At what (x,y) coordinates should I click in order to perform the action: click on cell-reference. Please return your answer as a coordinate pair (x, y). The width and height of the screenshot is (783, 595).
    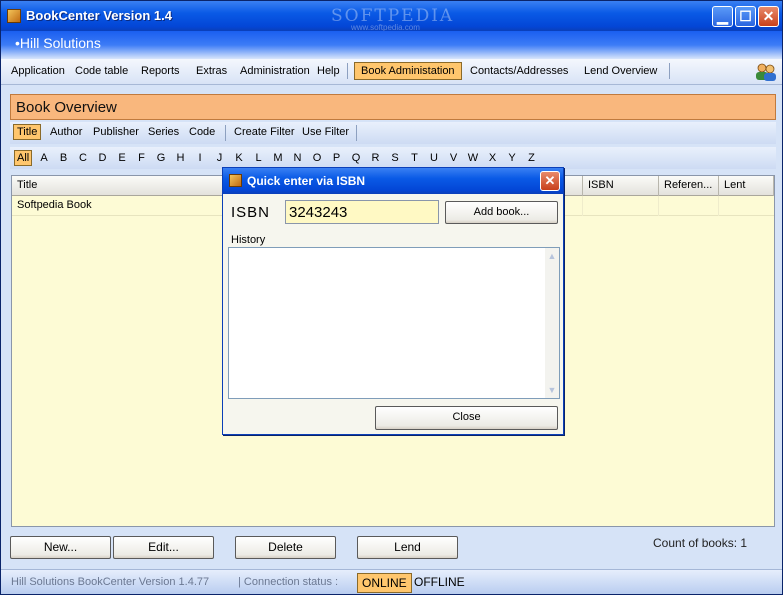
    Looking at the image, I should click on (689, 206).